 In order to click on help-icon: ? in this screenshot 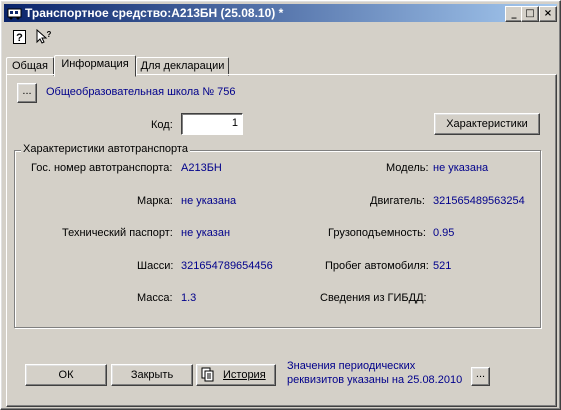, I will do `click(20, 37)`.